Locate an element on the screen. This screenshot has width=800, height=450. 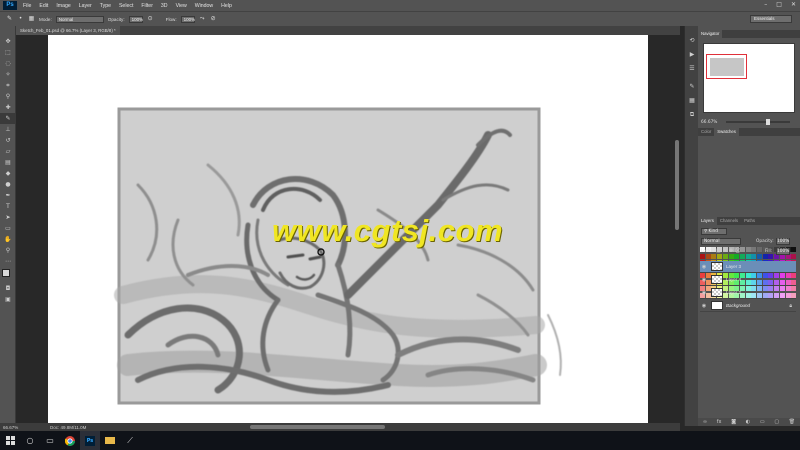
clone-source-icon: ⧉ is located at coordinates (692, 115).